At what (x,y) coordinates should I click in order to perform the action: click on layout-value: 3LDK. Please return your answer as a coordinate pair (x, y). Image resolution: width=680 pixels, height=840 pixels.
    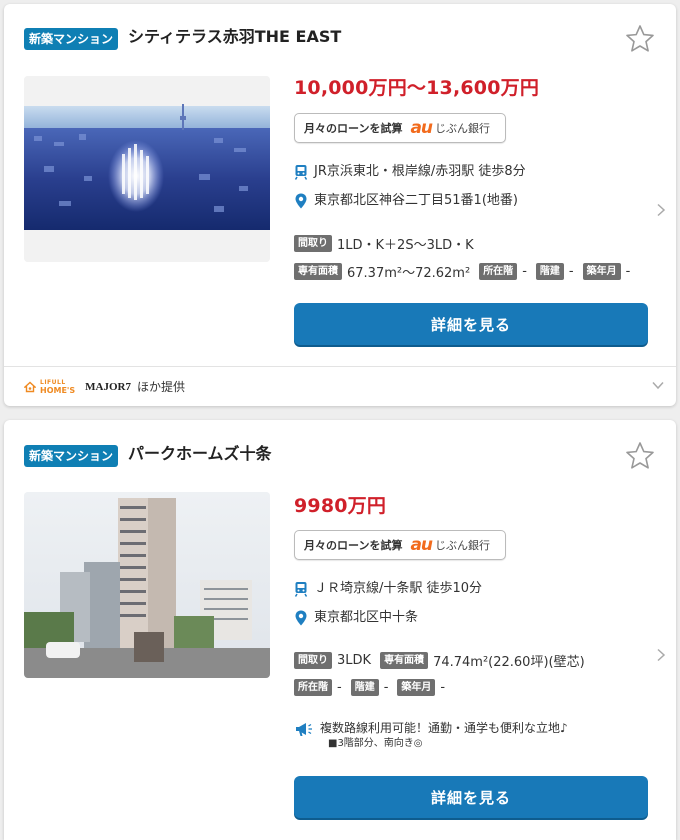
    Looking at the image, I should click on (354, 660).